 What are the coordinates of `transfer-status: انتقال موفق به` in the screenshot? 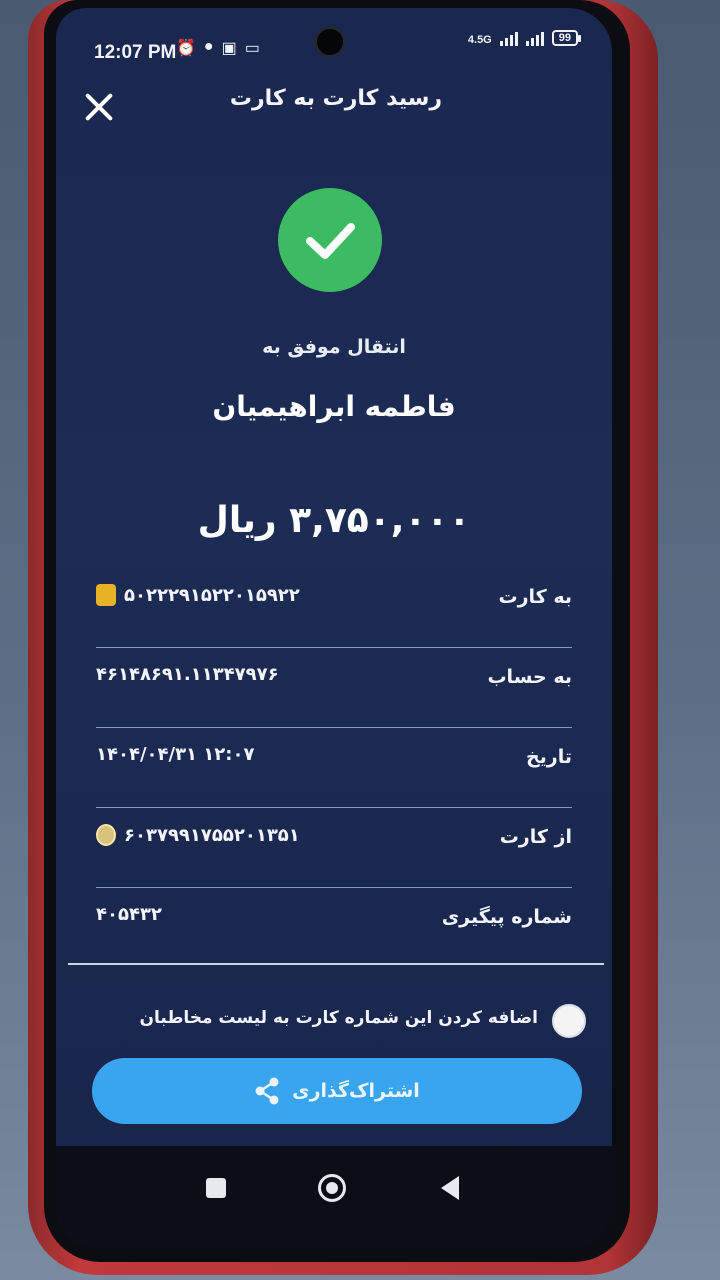 It's located at (334, 347).